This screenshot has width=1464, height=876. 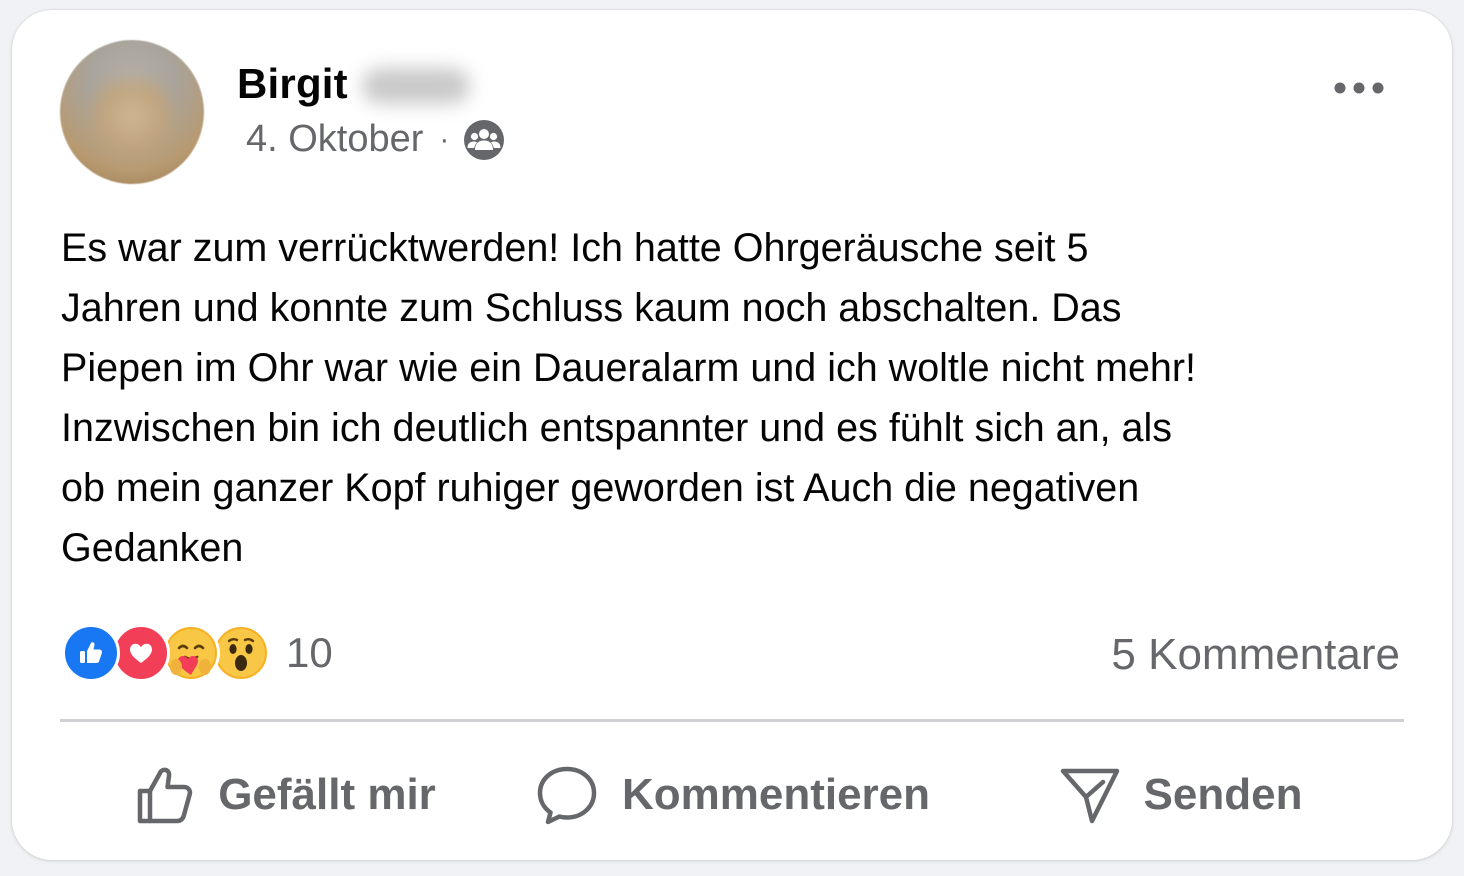 I want to click on reaction-count: 10, so click(x=309, y=652).